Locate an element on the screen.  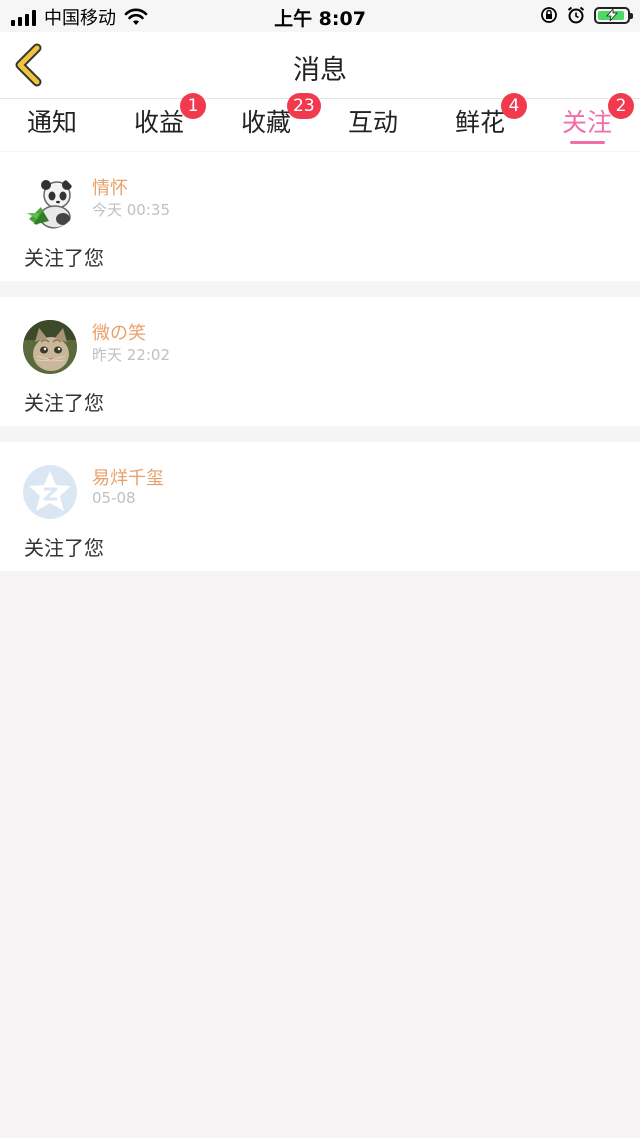
tab-label: 通知 is located at coordinates (52, 122).